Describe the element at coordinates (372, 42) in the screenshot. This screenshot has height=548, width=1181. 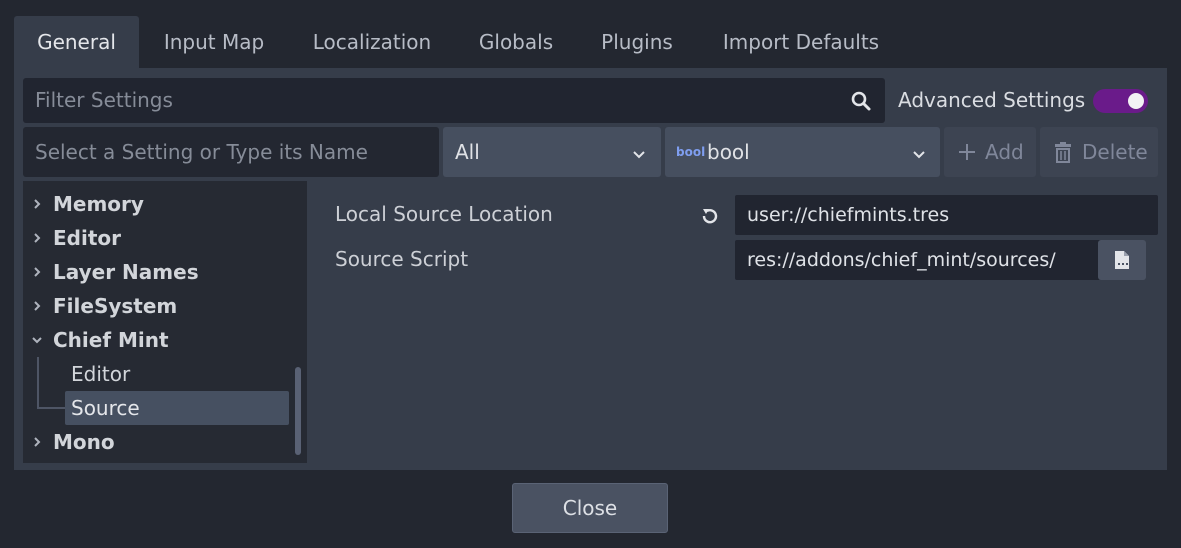
I see `tab-localization: Localization` at that location.